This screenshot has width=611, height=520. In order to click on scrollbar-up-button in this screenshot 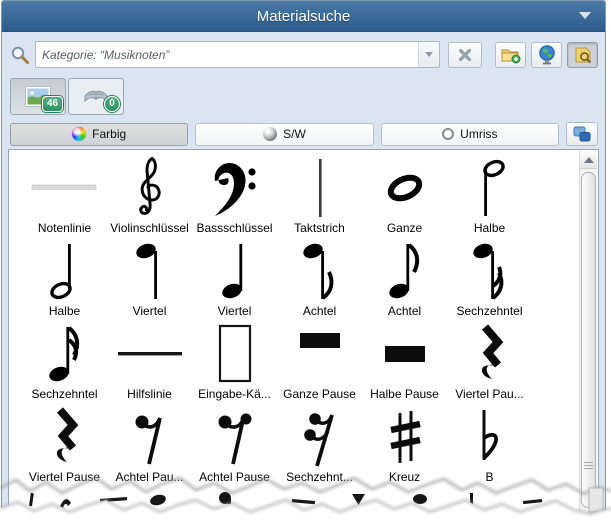, I will do `click(588, 160)`.